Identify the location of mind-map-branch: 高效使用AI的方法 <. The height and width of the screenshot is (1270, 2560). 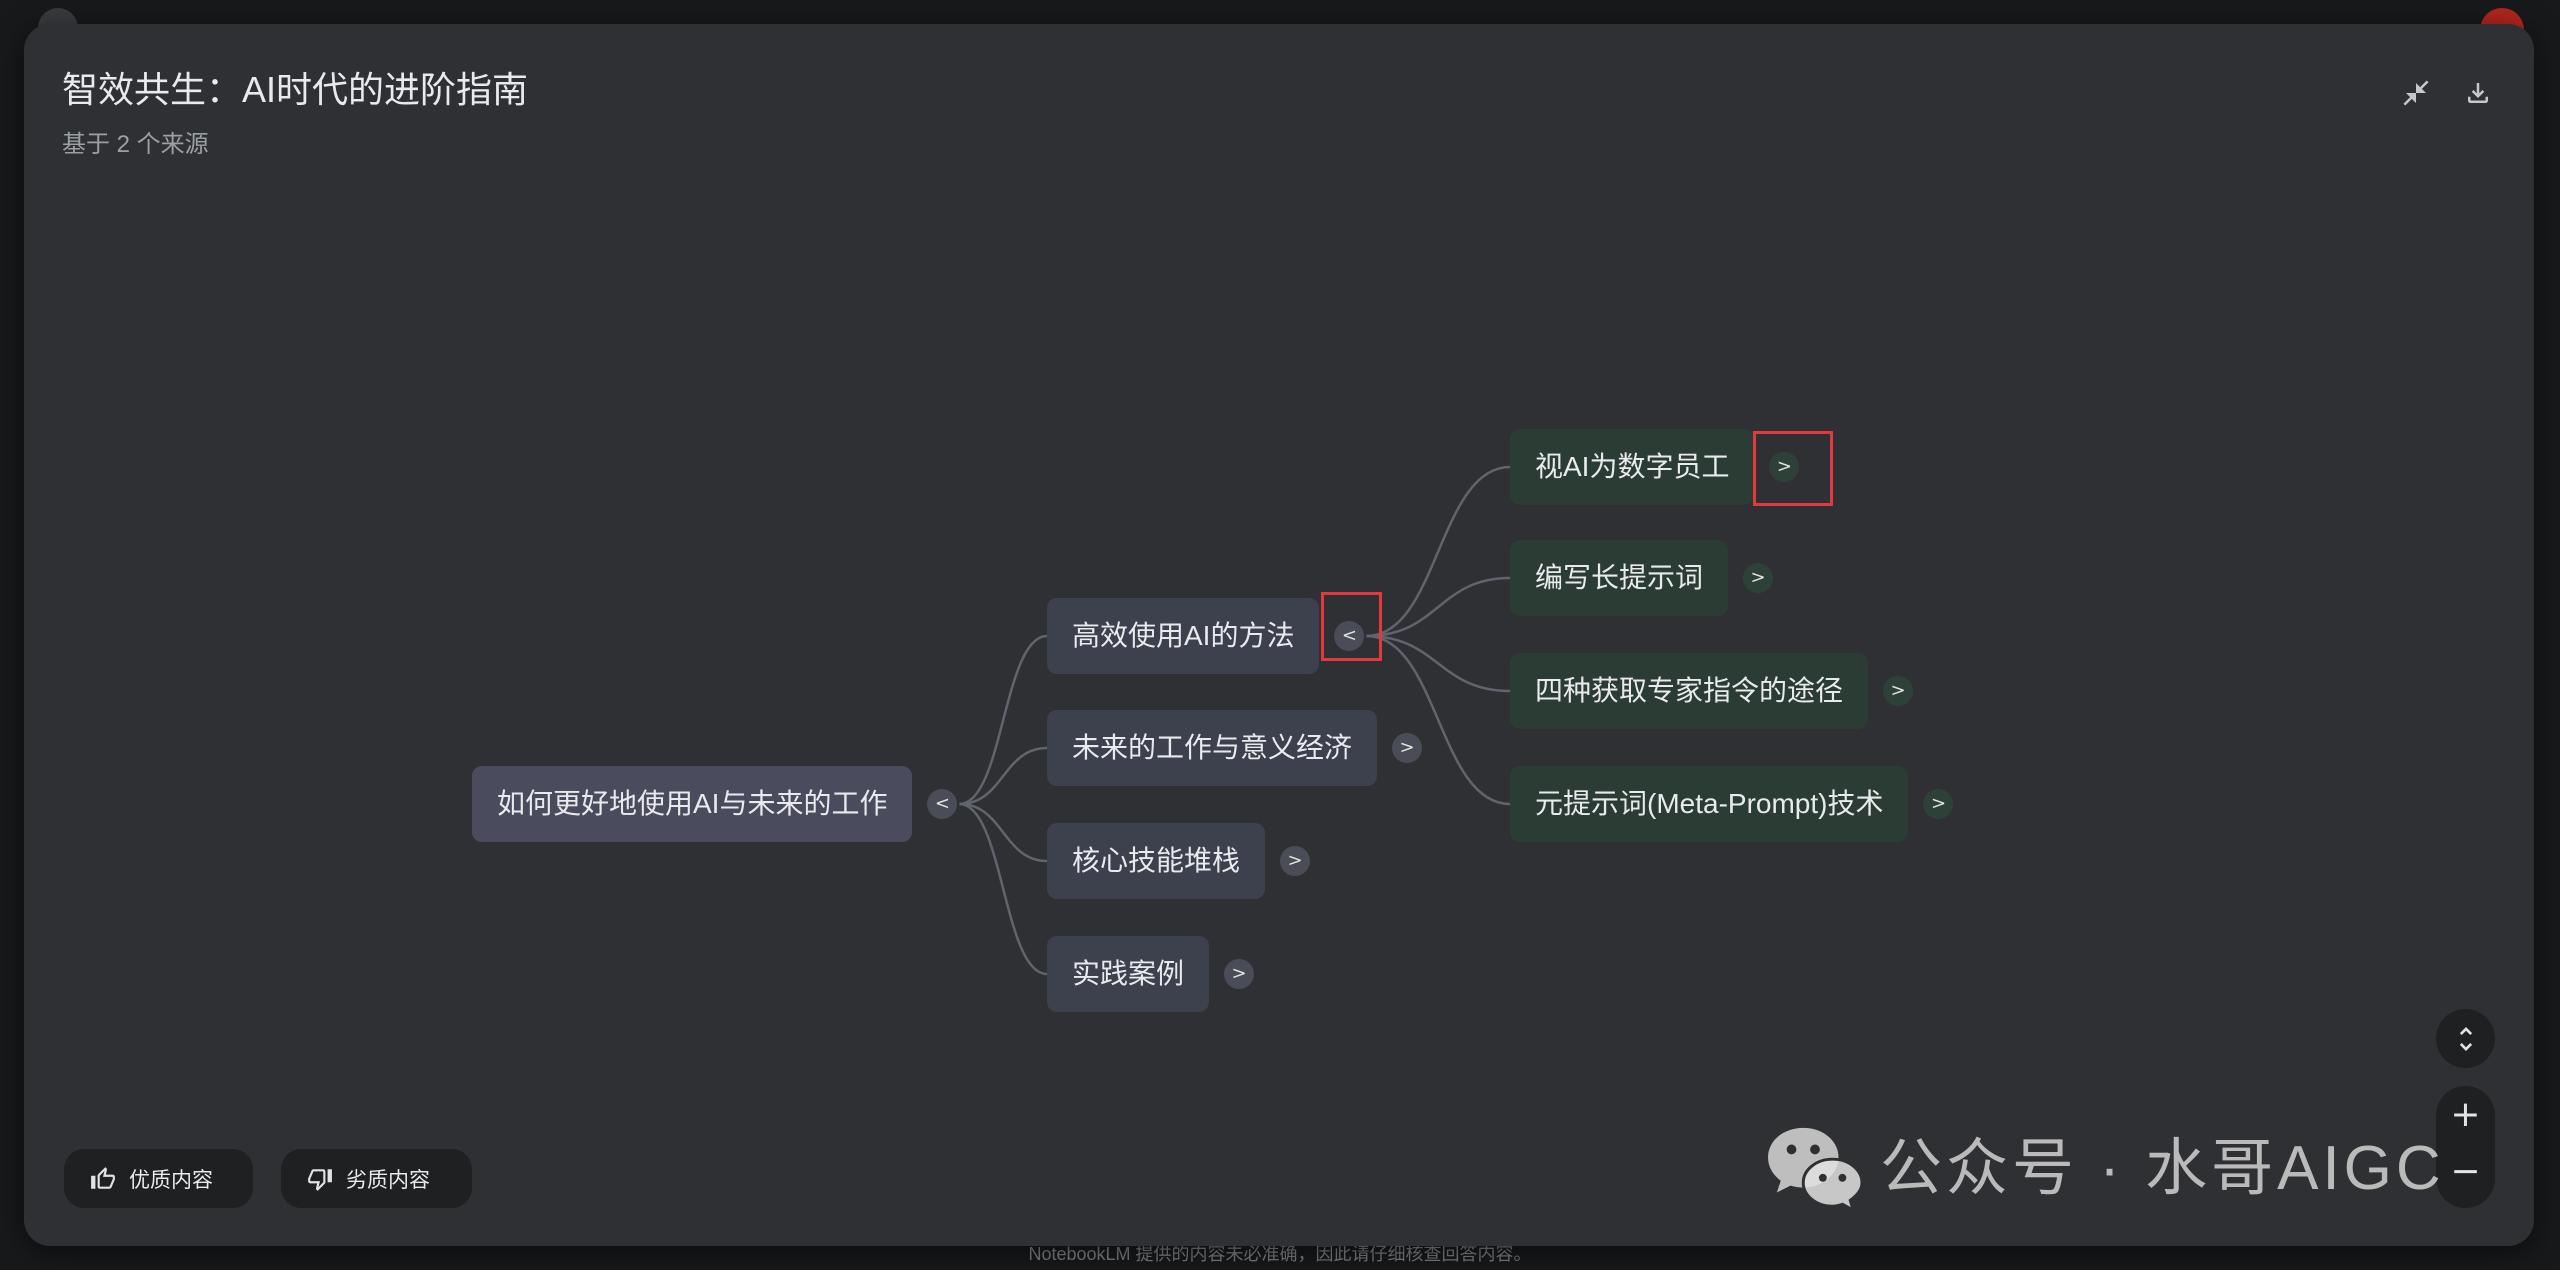
(1215, 633).